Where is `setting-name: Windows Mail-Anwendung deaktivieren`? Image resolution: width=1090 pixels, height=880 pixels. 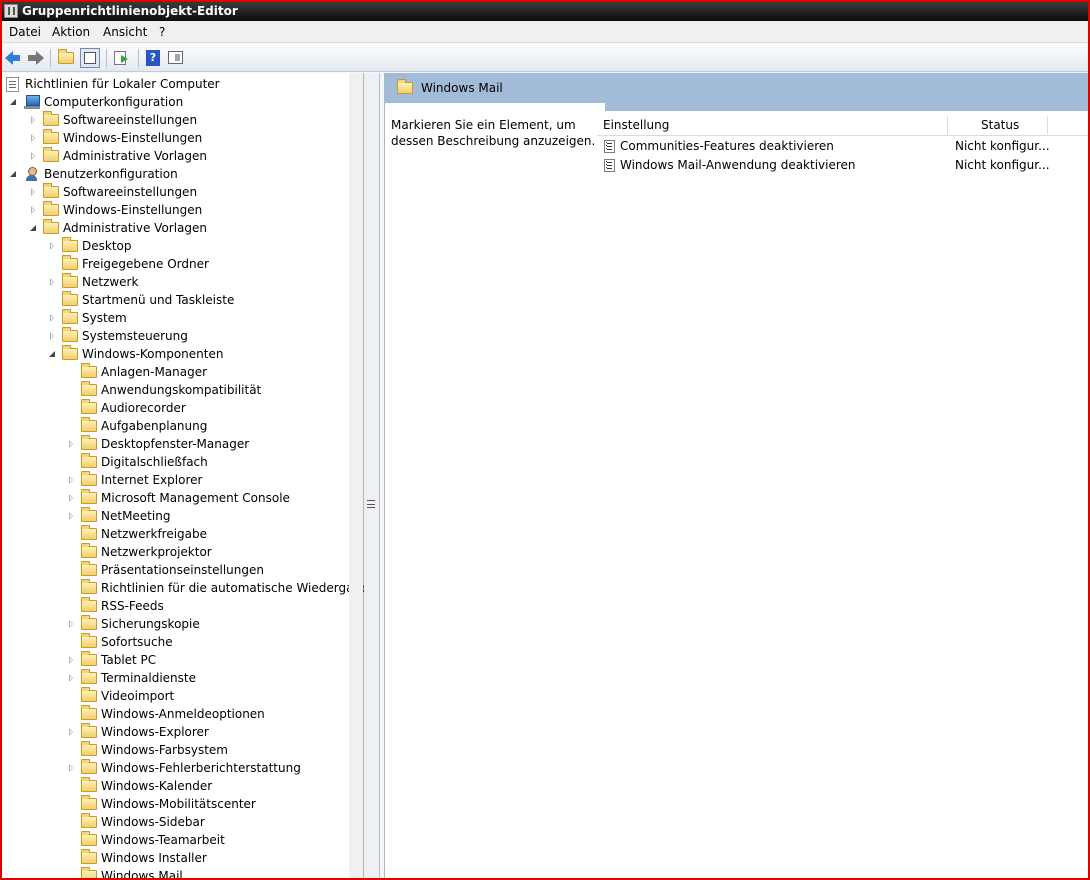
setting-name: Windows Mail-Anwendung deaktivieren is located at coordinates (738, 165).